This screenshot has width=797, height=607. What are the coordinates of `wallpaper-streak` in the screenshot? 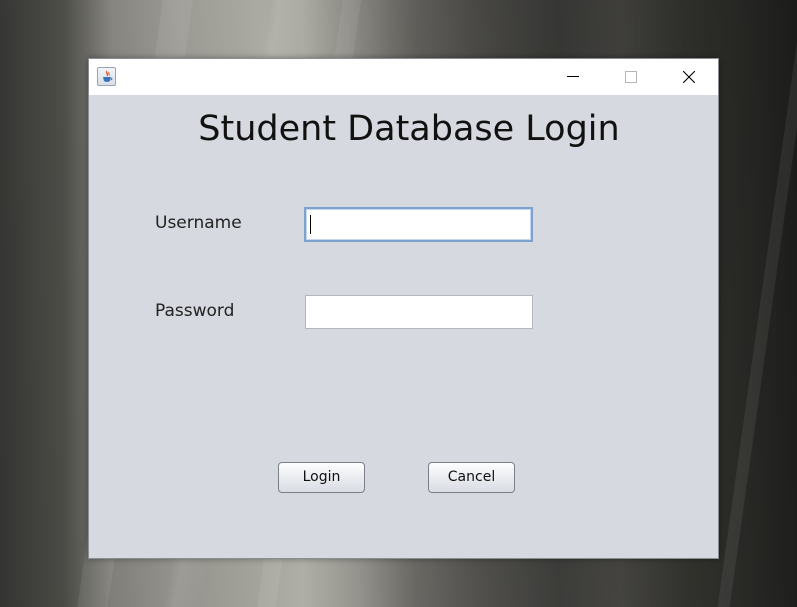 It's located at (755, 303).